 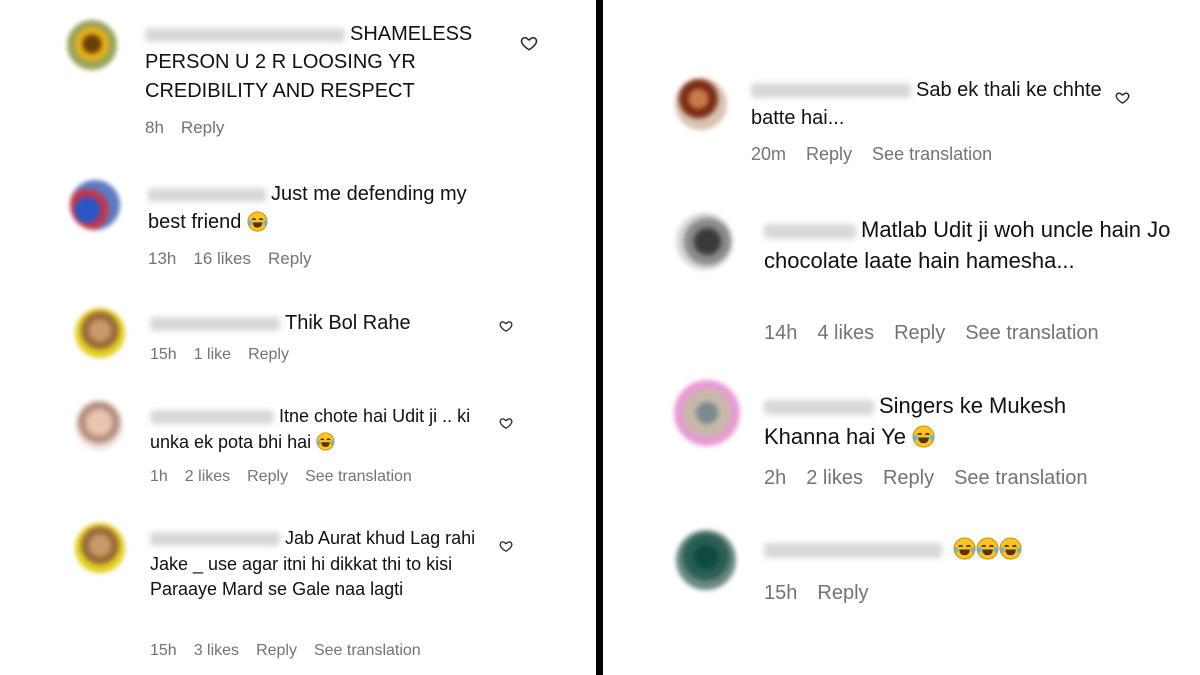 I want to click on comment-meta: 15h Reply, so click(x=826, y=593).